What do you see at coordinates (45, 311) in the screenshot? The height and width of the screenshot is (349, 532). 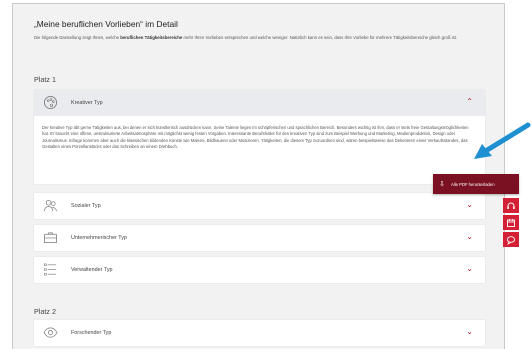 I see `rank-2-label: Platz 2` at bounding box center [45, 311].